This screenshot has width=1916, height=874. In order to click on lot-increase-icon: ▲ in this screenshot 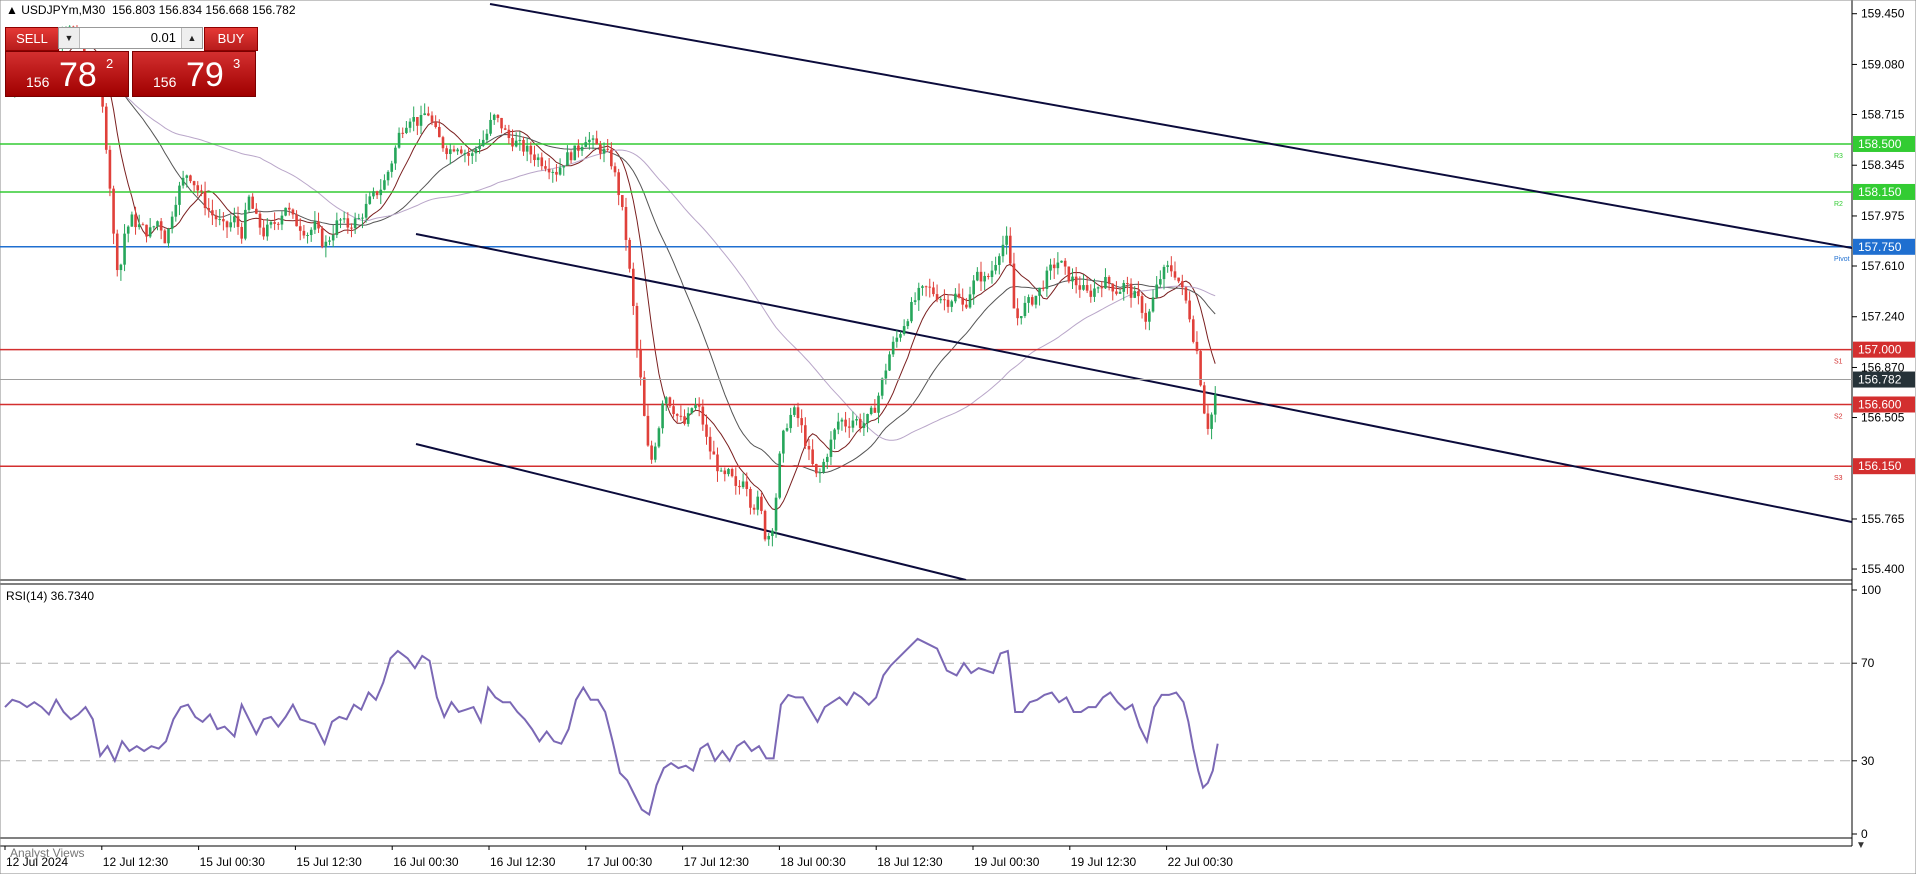, I will do `click(191, 38)`.